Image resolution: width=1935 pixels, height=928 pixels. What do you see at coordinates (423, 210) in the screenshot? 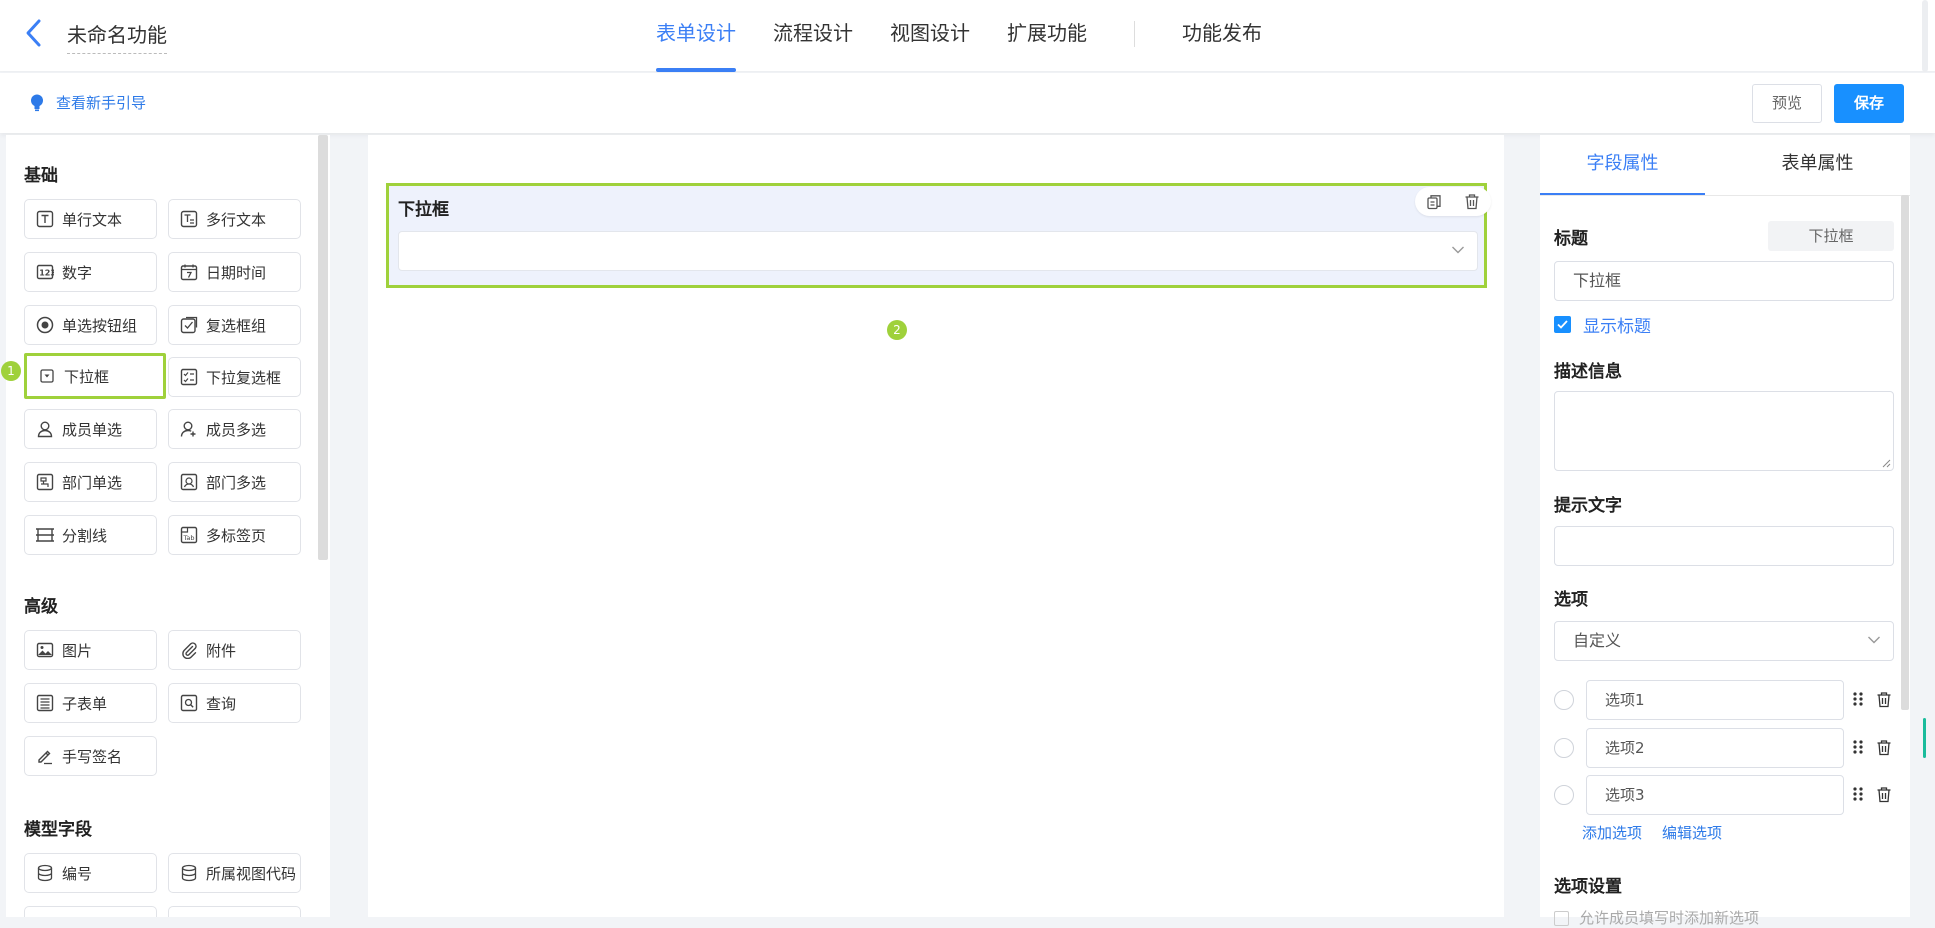
I see `field-label: 下拉框` at bounding box center [423, 210].